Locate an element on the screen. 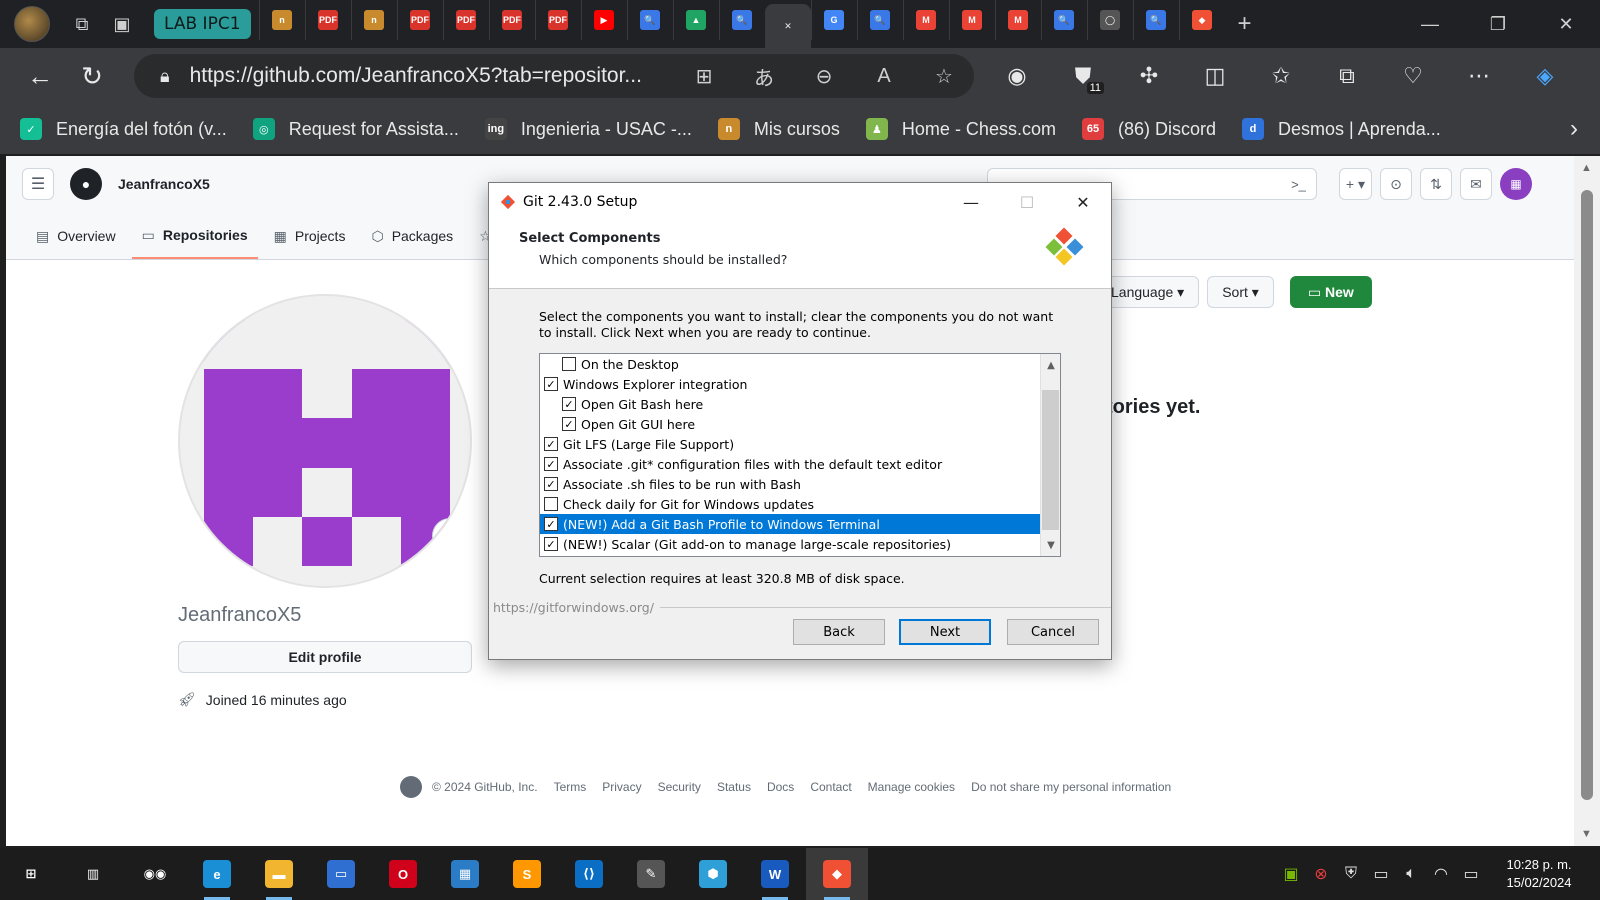 Image resolution: width=1600 pixels, height=900 pixels. clock: 10:28 p. m. 15/02/2024 is located at coordinates (1539, 874).